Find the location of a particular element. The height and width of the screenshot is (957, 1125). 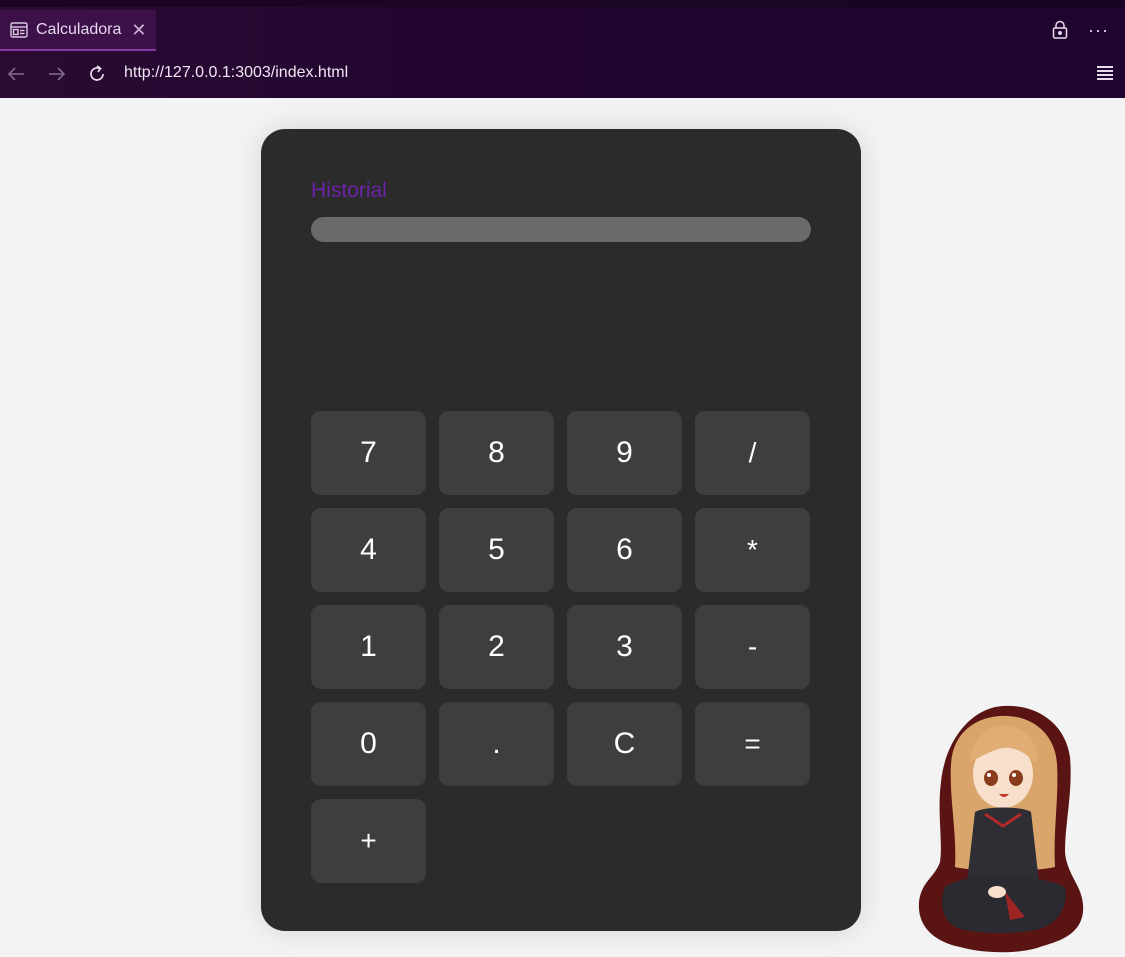

key-3: 3 is located at coordinates (624, 647).